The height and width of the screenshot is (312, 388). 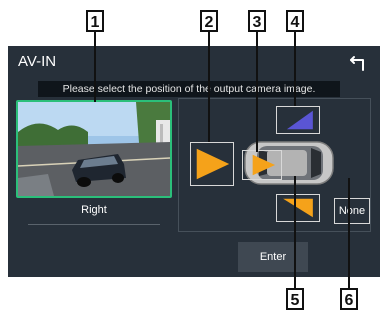 I want to click on callout-6-line, so click(x=349, y=233).